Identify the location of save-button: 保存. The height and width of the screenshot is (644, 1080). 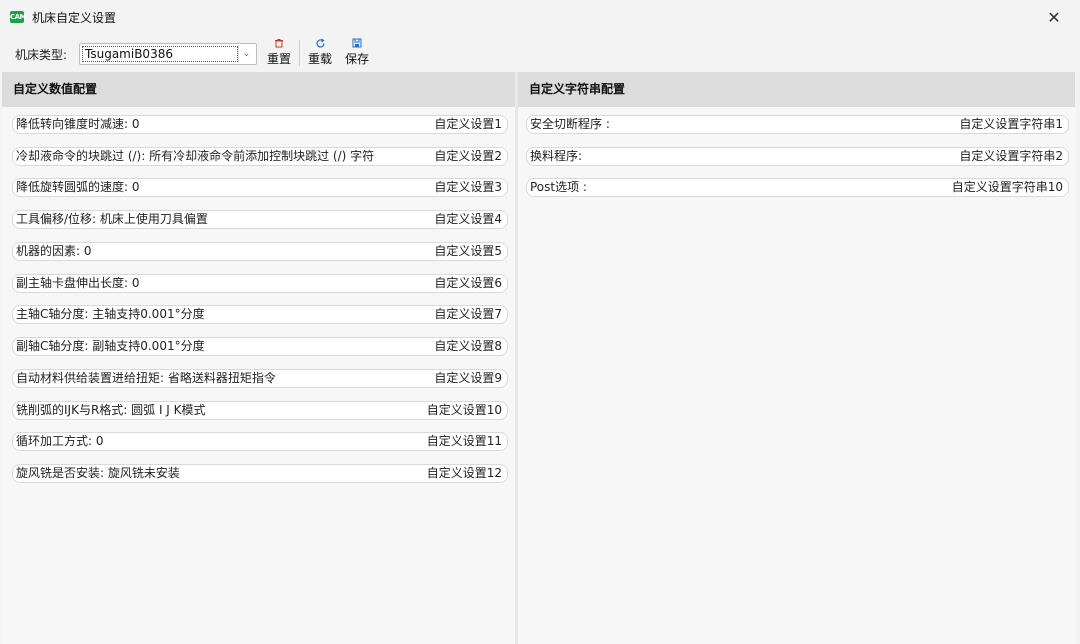
(357, 53).